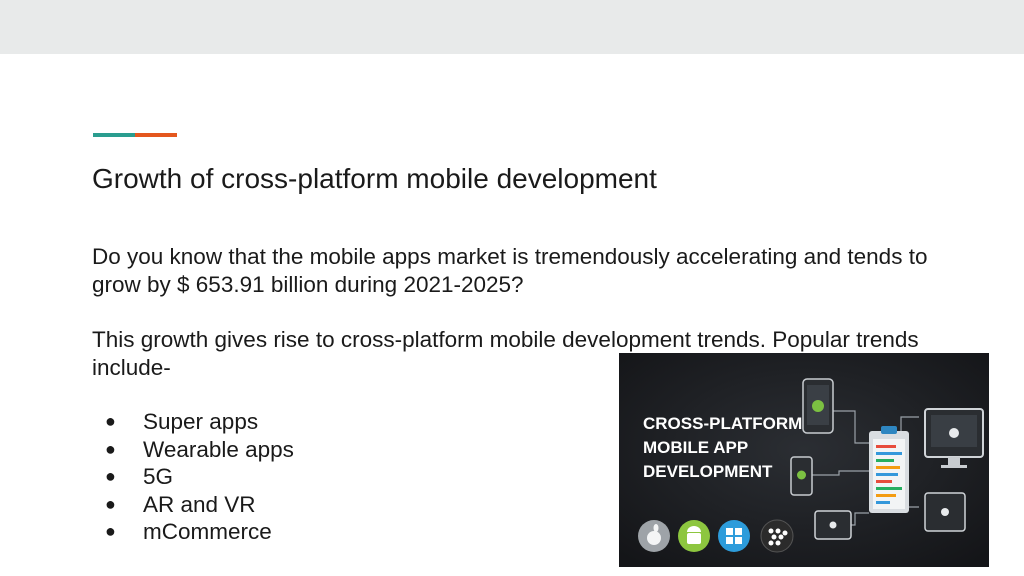  Describe the element at coordinates (114, 135) in the screenshot. I see `accent-line-teal` at that location.